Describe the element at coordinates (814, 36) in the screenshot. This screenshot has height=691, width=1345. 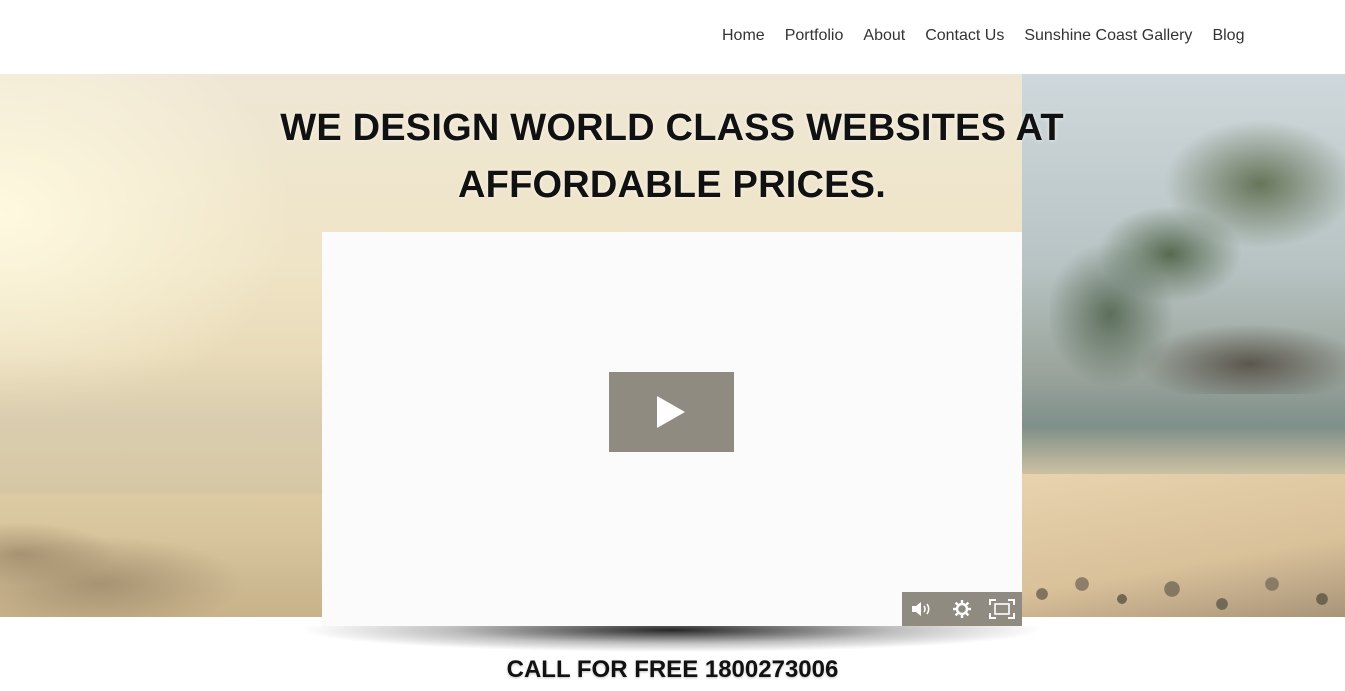
I see `nav-portfolio: Portfolio` at that location.